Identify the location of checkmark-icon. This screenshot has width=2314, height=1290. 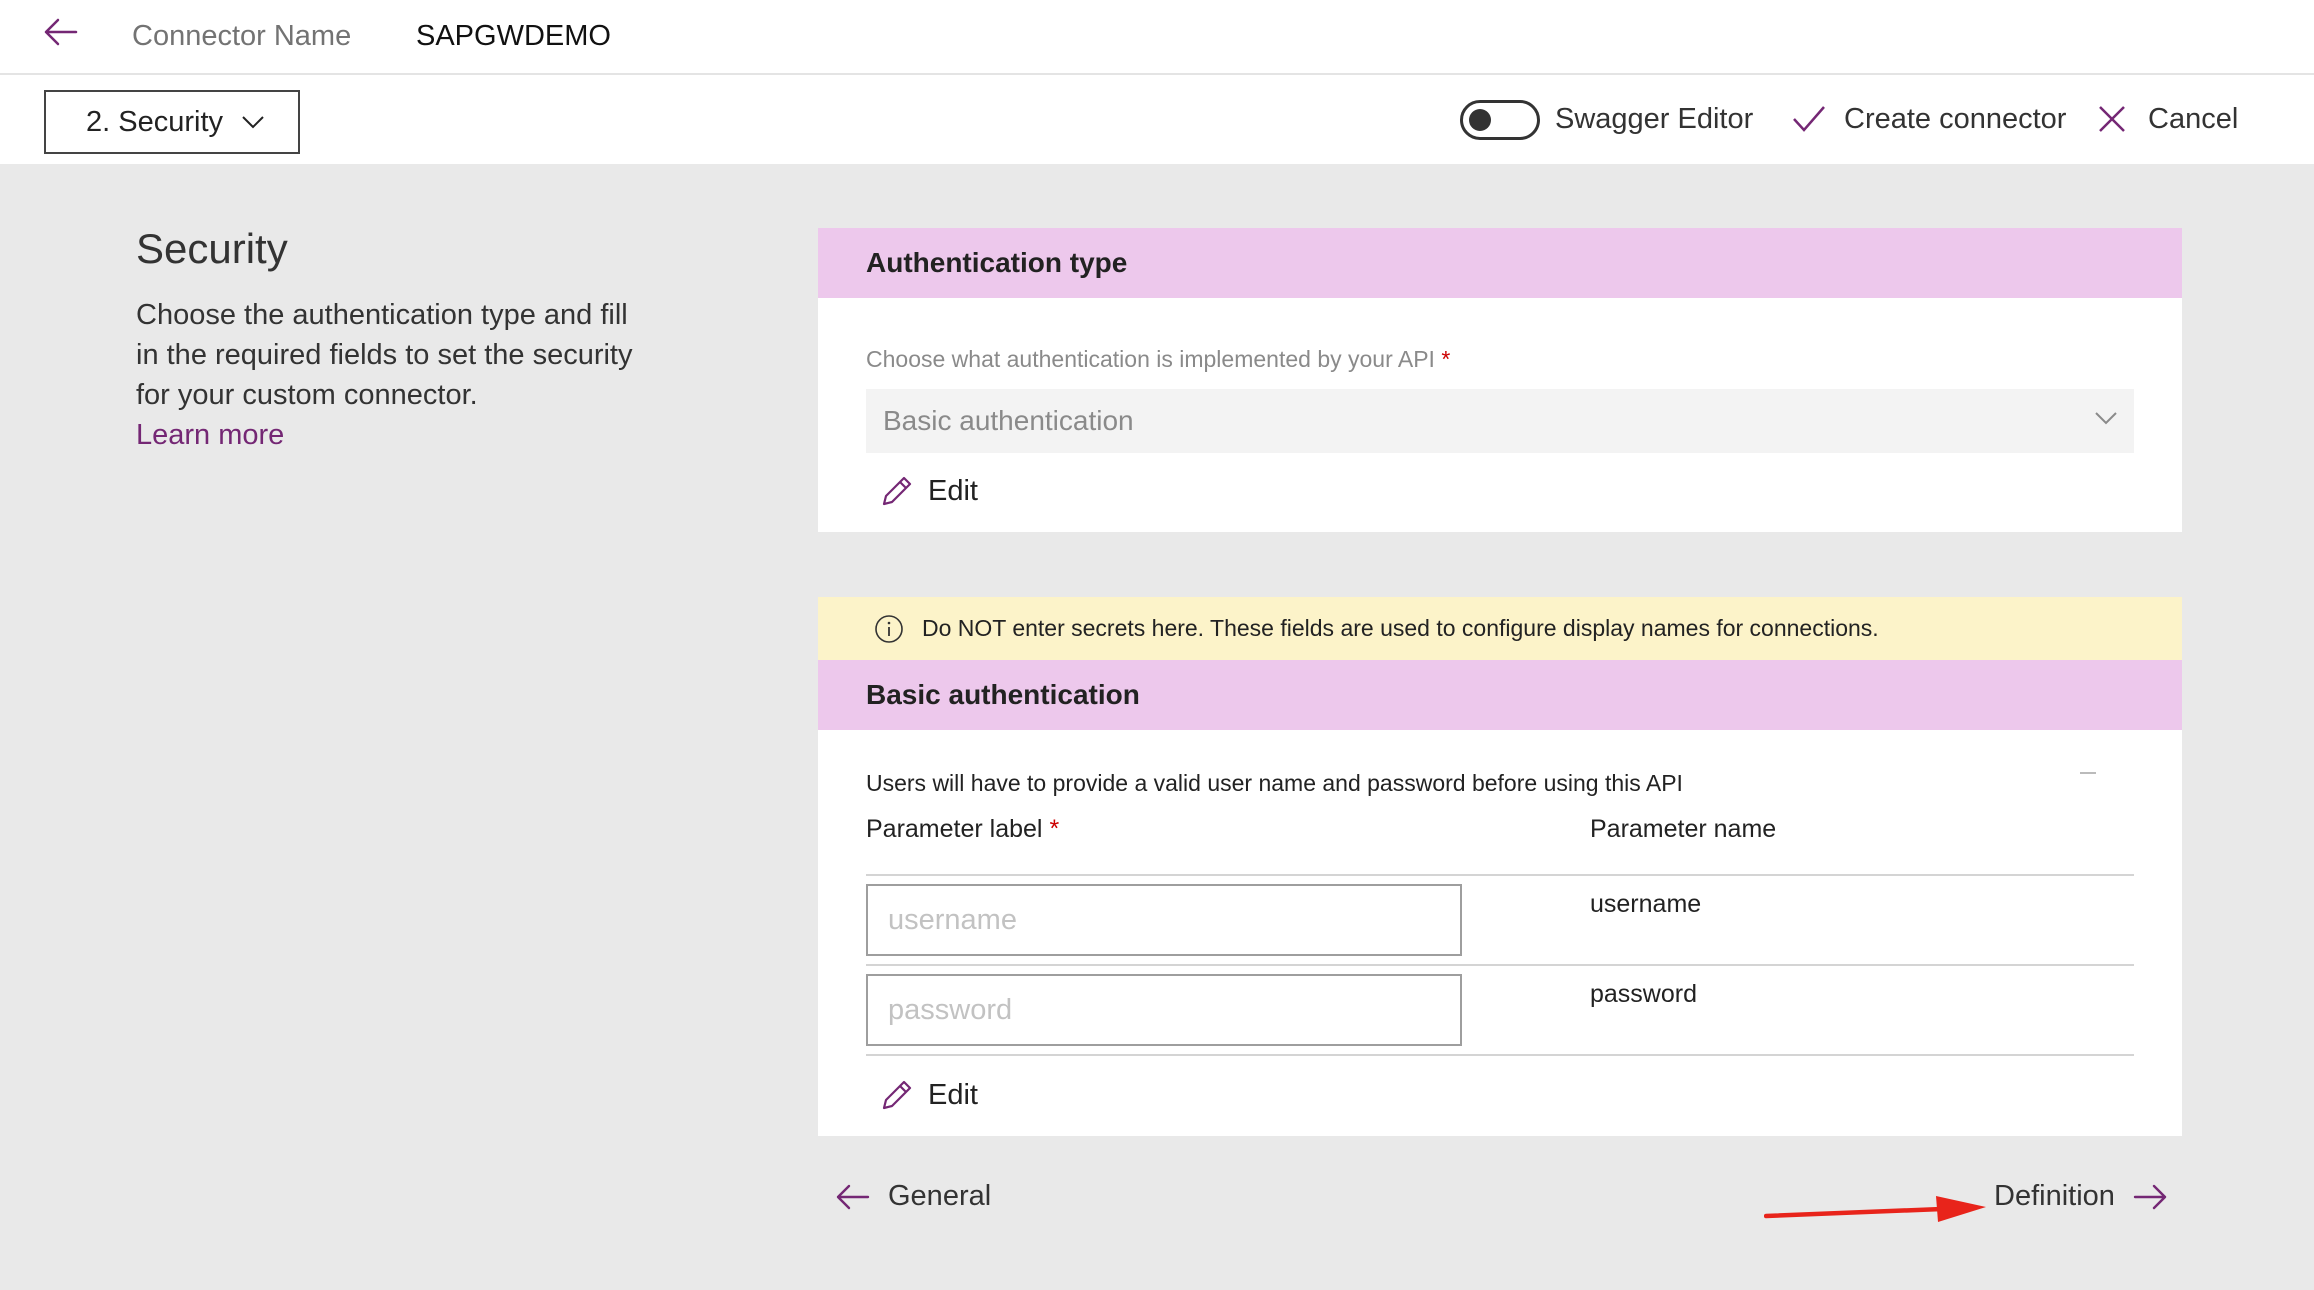
(1809, 119).